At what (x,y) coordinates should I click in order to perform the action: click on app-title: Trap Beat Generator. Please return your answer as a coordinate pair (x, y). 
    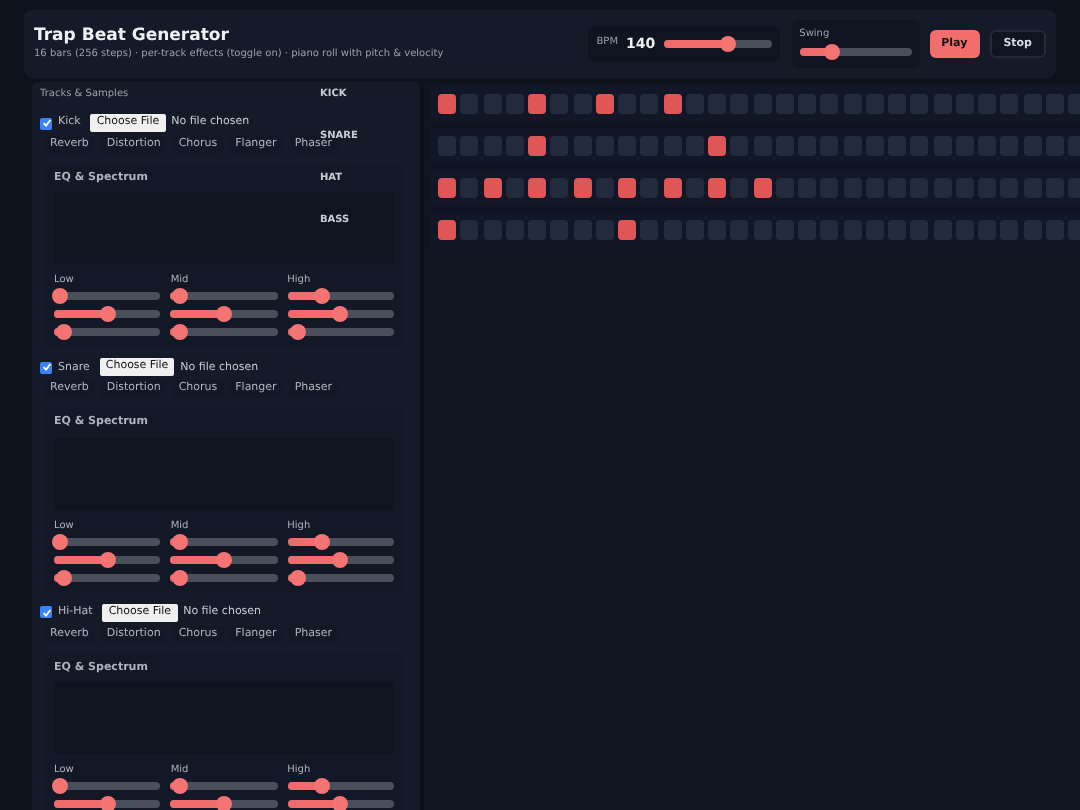
    Looking at the image, I should click on (132, 36).